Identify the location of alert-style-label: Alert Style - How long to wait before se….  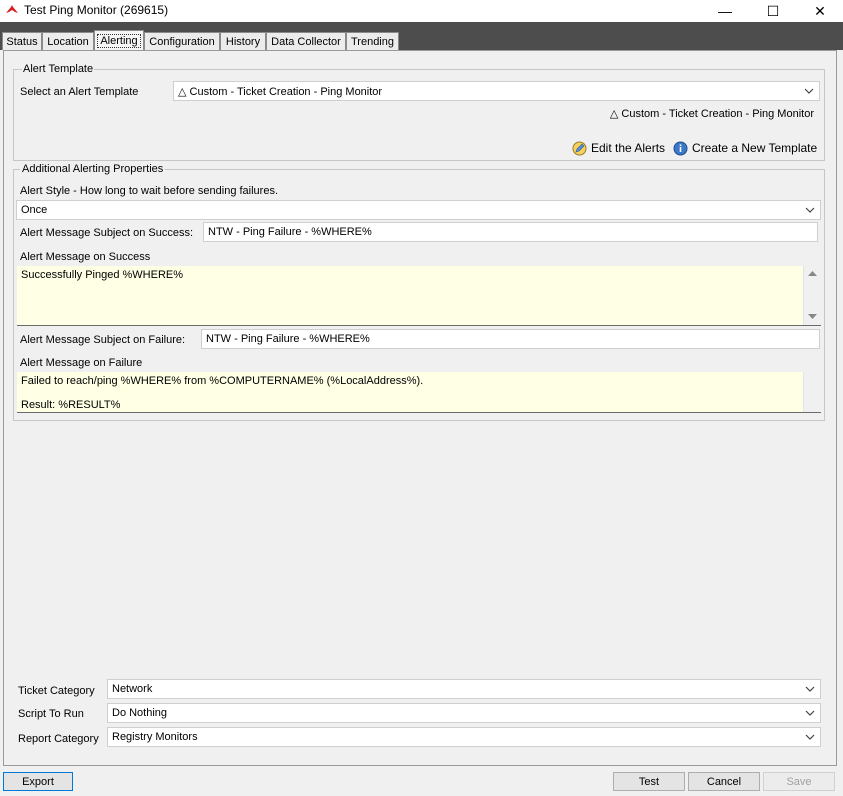
(149, 191).